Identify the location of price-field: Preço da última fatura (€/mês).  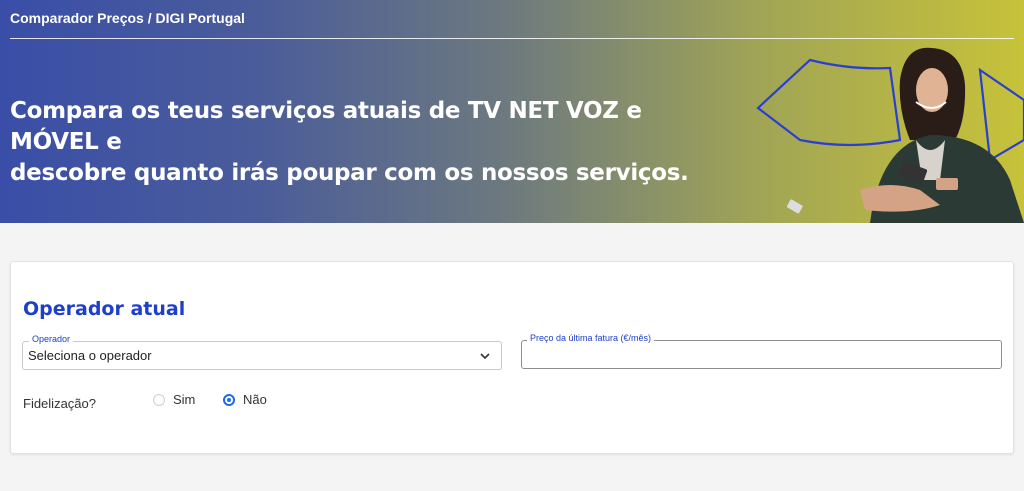
(761, 351).